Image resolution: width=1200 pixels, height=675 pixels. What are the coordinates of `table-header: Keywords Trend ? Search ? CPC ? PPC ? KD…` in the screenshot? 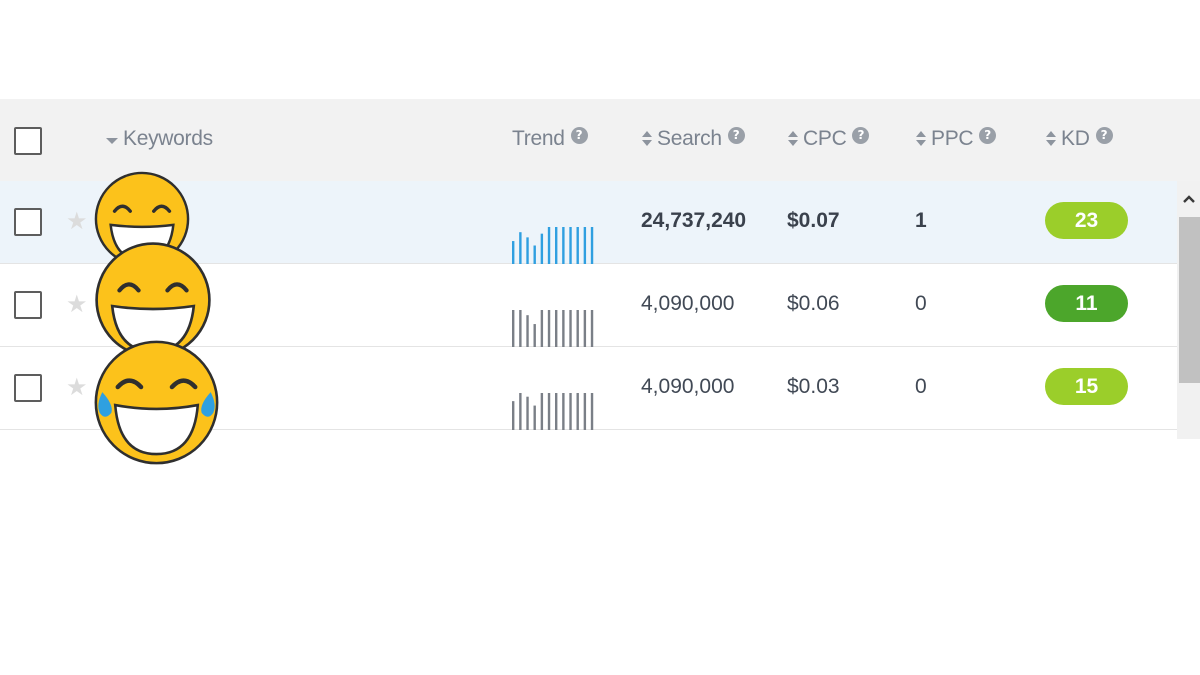 It's located at (600, 140).